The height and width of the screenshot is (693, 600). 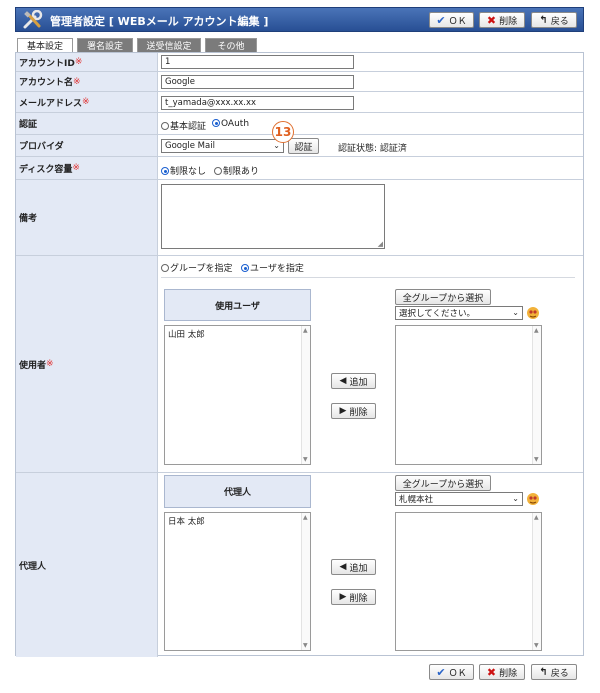 I want to click on row-remarks: 備考 ◢, so click(x=299, y=218).